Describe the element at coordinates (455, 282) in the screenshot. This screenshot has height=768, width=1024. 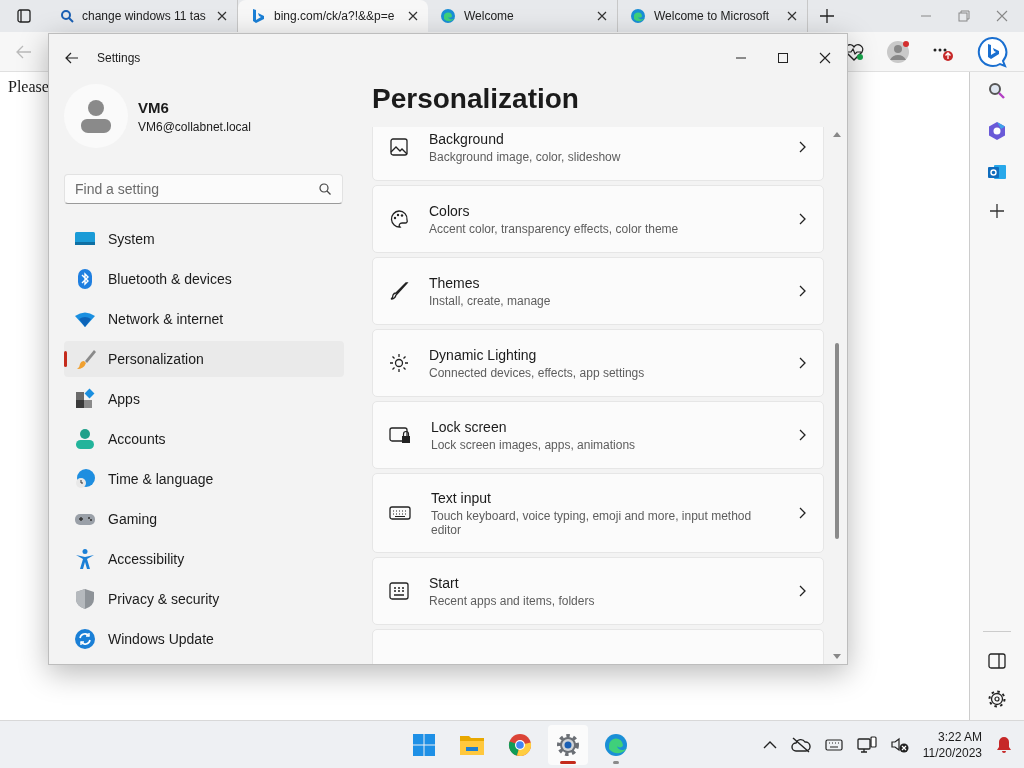
I see `card-title: Themes` at that location.